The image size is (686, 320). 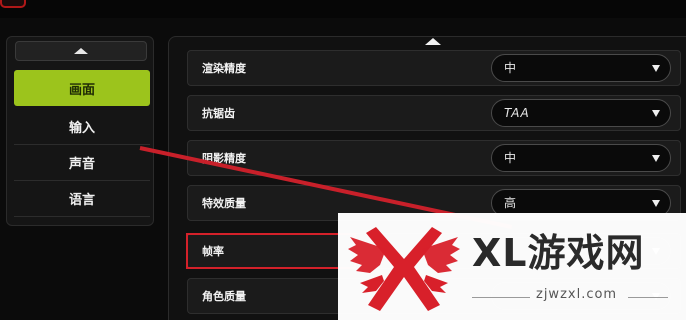 I want to click on setting-row-anti-aliasing: 抗锯齿 TAA, so click(x=434, y=113).